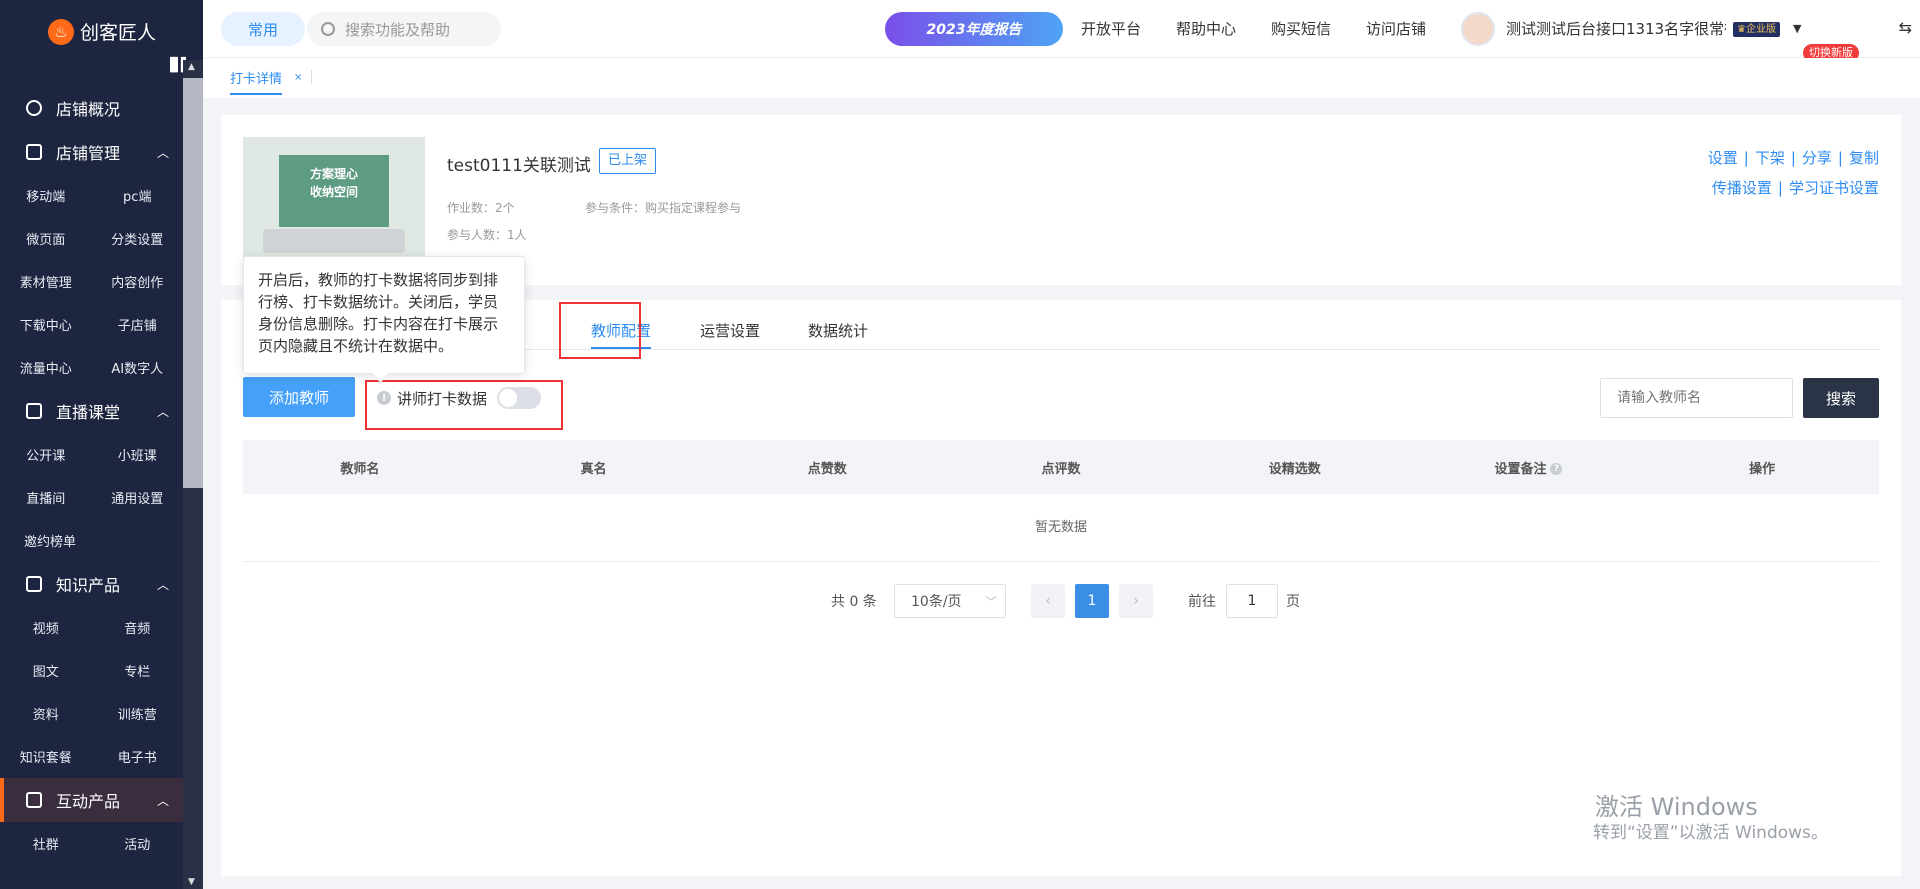 The width and height of the screenshot is (1920, 889). I want to click on participation-condition: 参与条件：购买指定课程参与, so click(663, 208).